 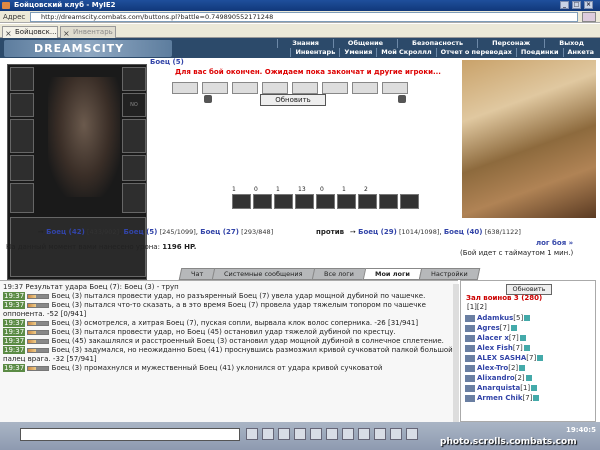 What do you see at coordinates (456, 353) in the screenshot?
I see `chat-scrollbar` at bounding box center [456, 353].